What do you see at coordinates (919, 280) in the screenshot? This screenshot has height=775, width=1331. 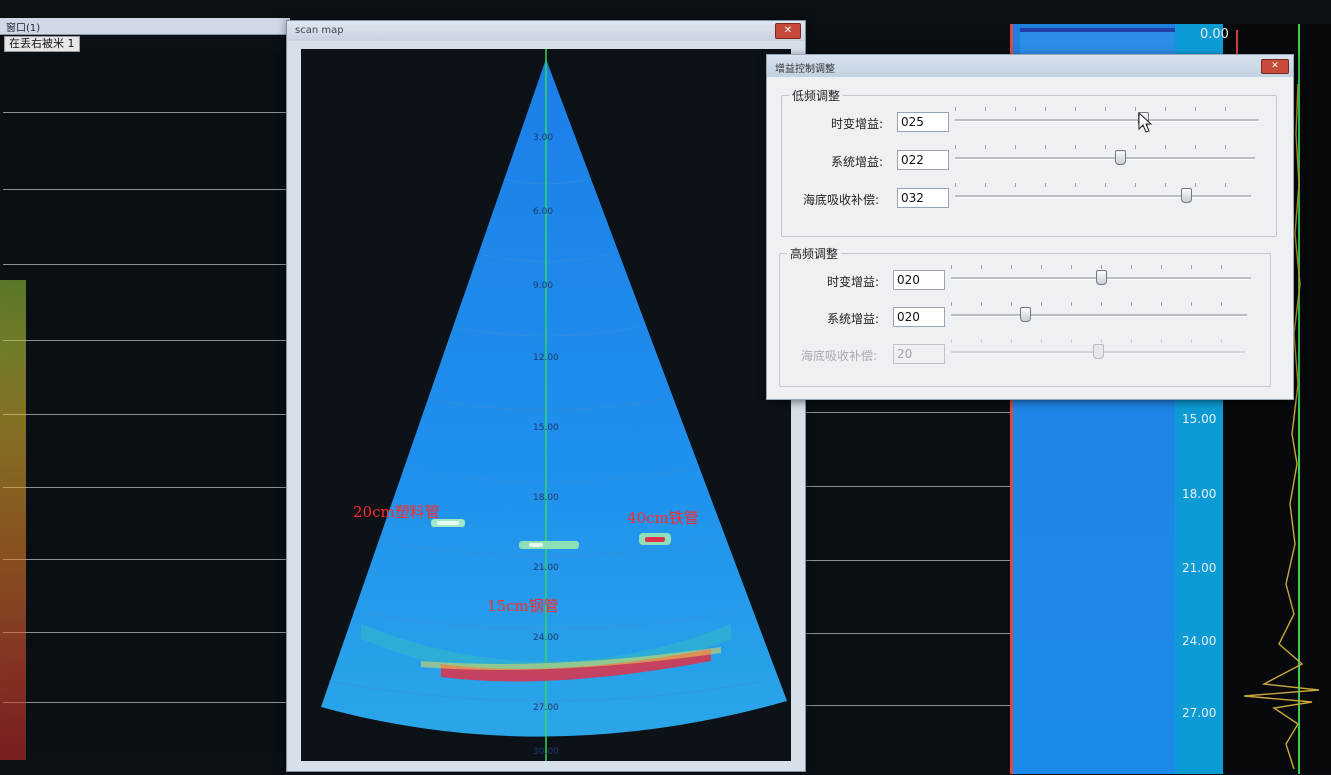 I see `high-tvg-input: 020` at bounding box center [919, 280].